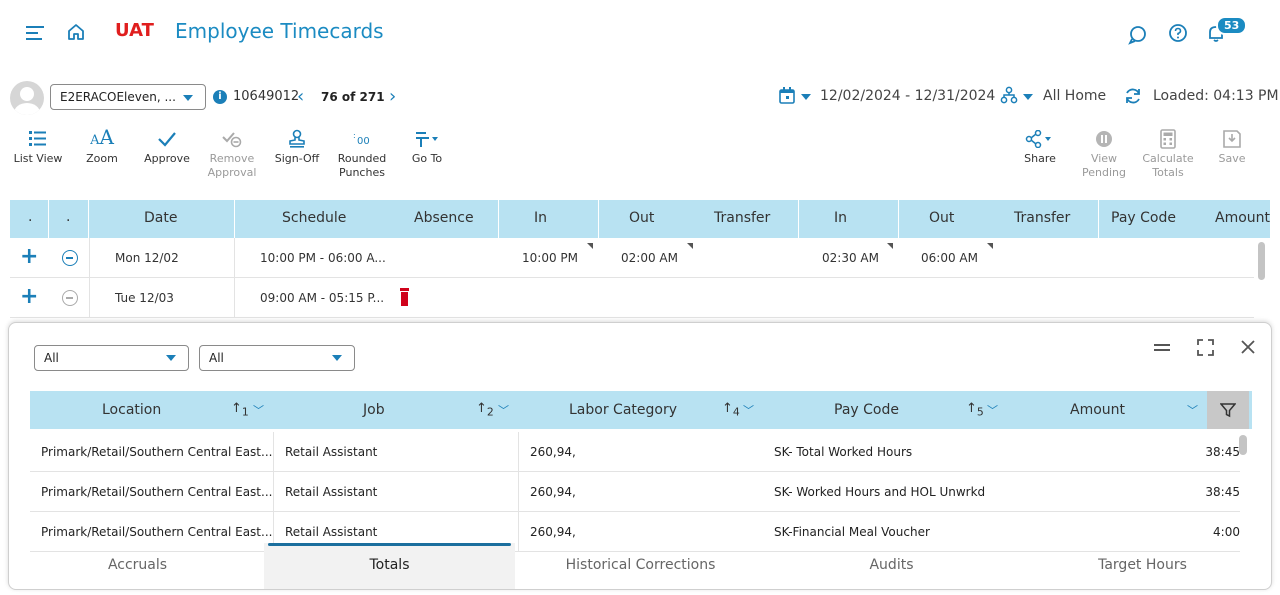 The image size is (1280, 595). I want to click on sort-indicator: ↑1, so click(240, 410).